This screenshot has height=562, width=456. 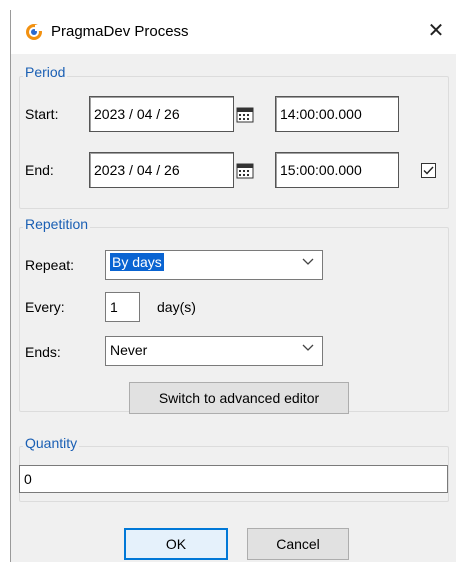 What do you see at coordinates (42, 114) in the screenshot?
I see `start-label: Start:` at bounding box center [42, 114].